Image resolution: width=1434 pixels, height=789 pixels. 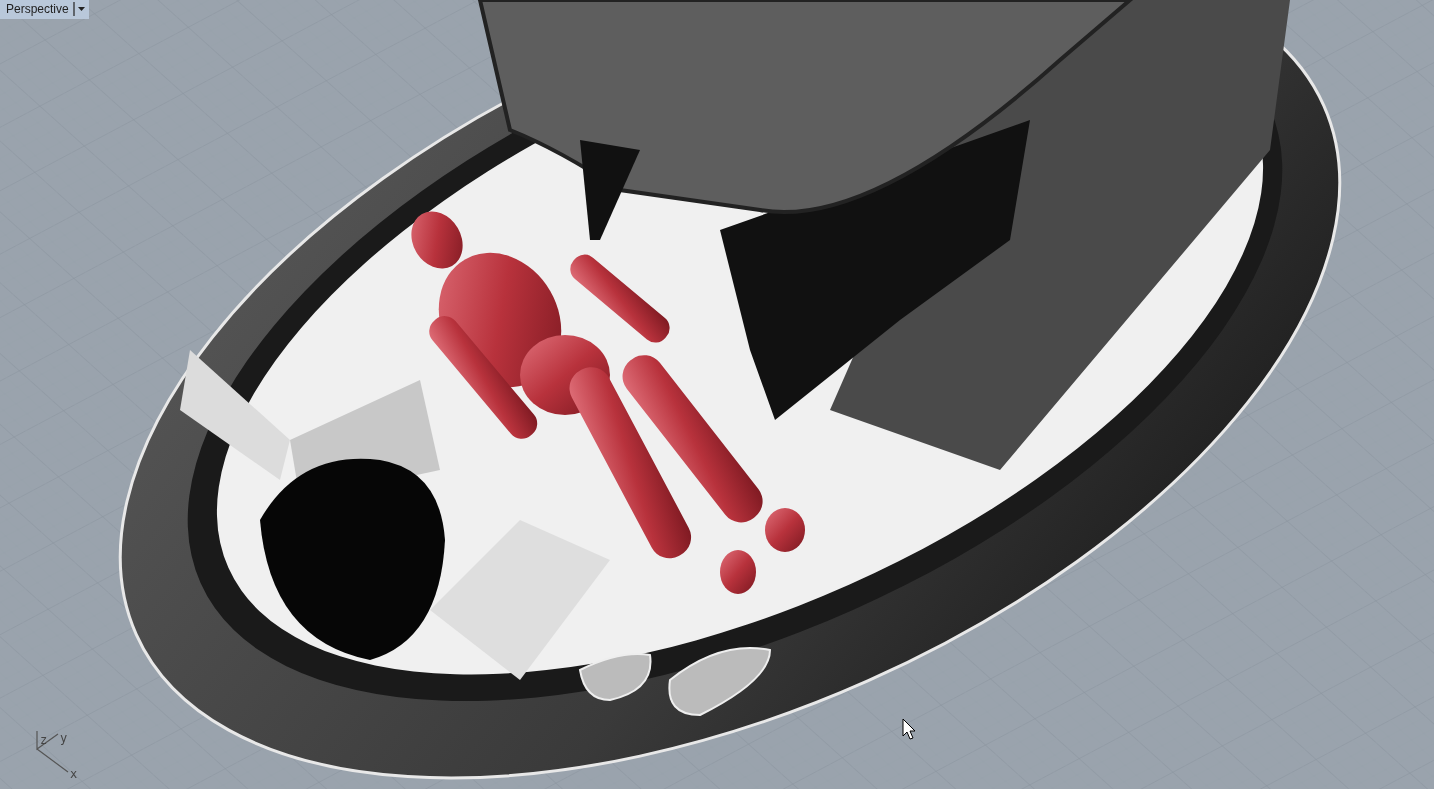 What do you see at coordinates (909, 729) in the screenshot?
I see `cursor-icon` at bounding box center [909, 729].